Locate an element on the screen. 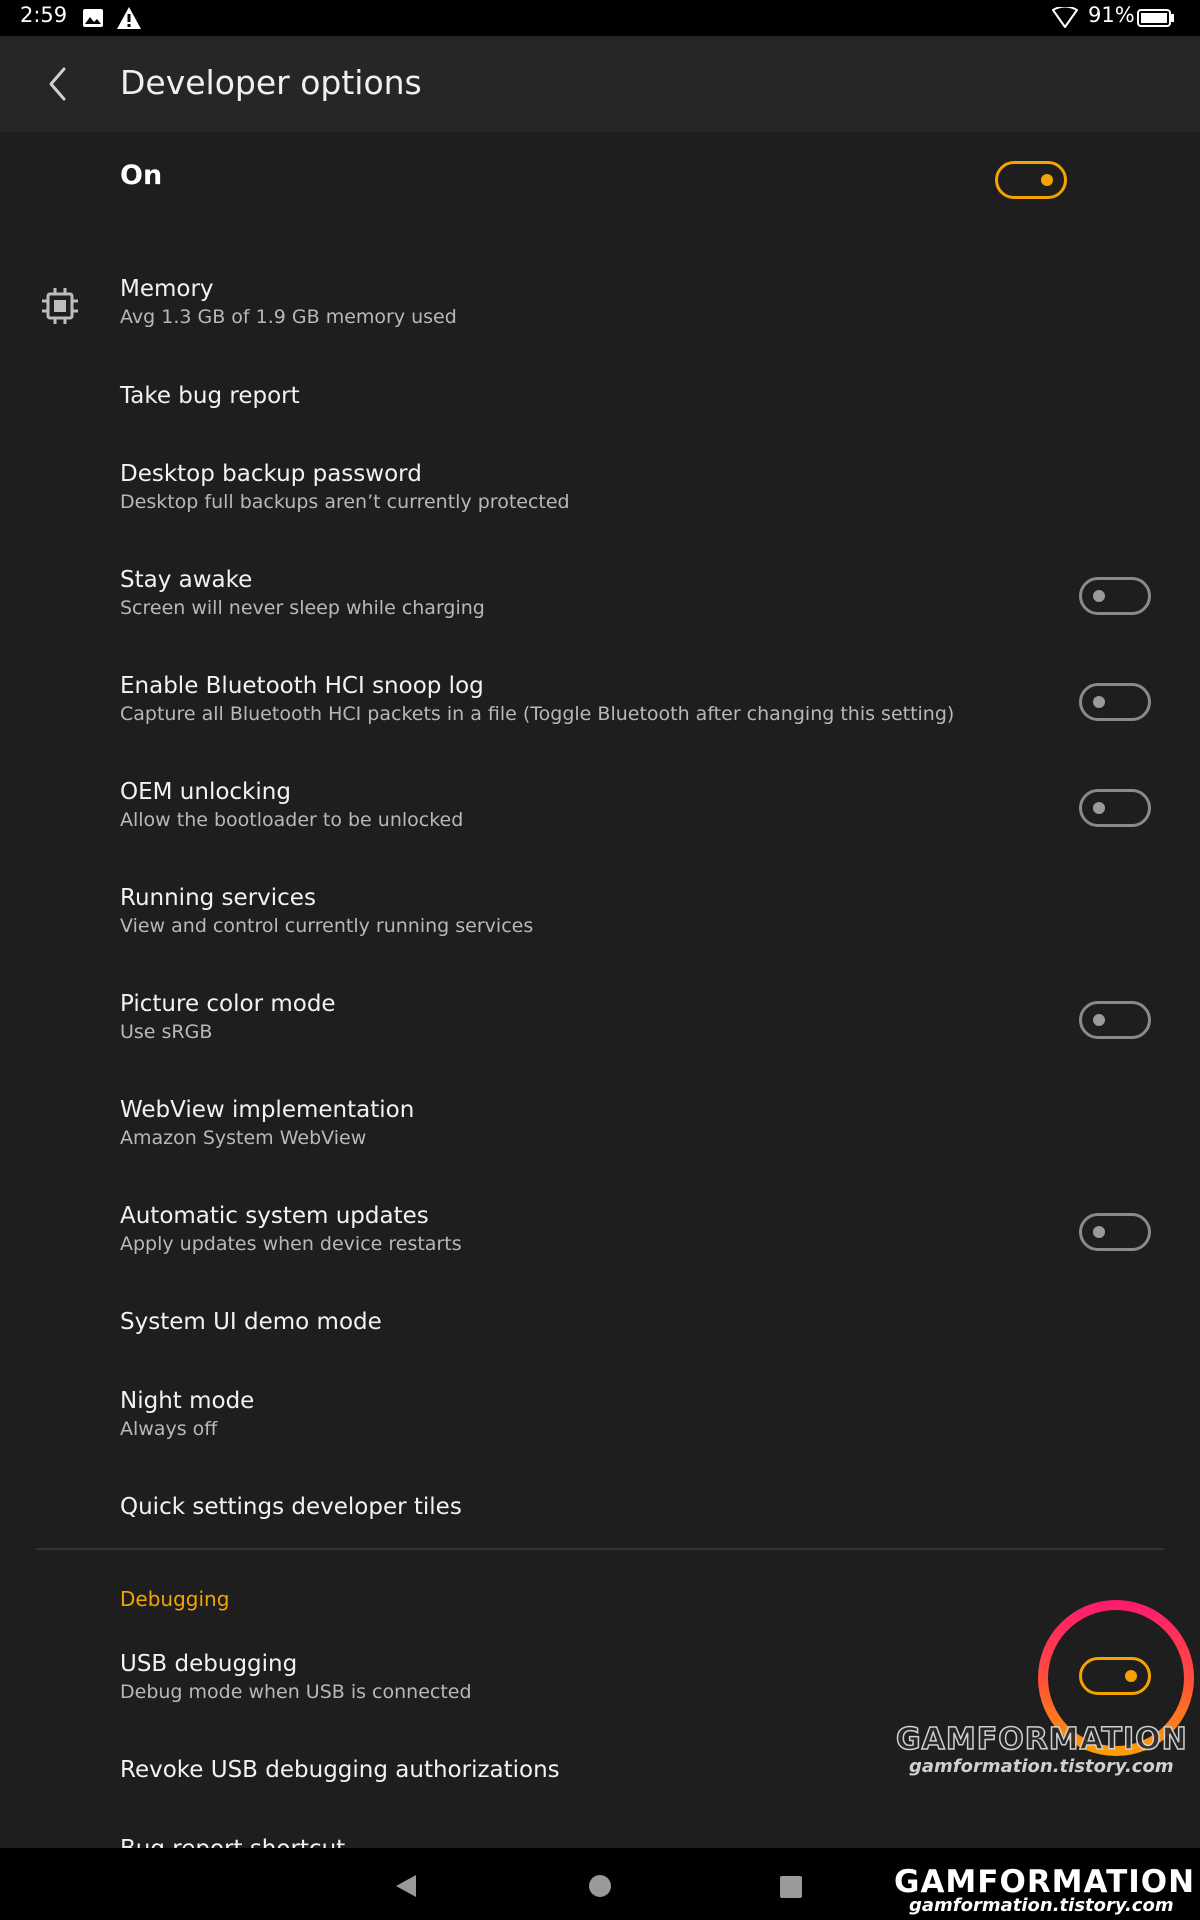 The image size is (1200, 1920). pref-summary: Allow the bootloader to be unlocked is located at coordinates (292, 820).